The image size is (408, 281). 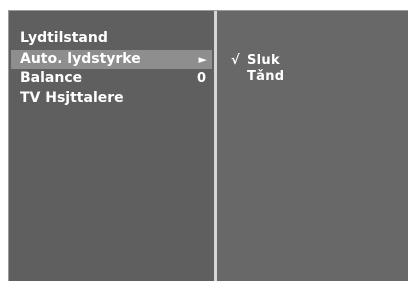 What do you see at coordinates (266, 76) in the screenshot?
I see `option-label: Tǎnd` at bounding box center [266, 76].